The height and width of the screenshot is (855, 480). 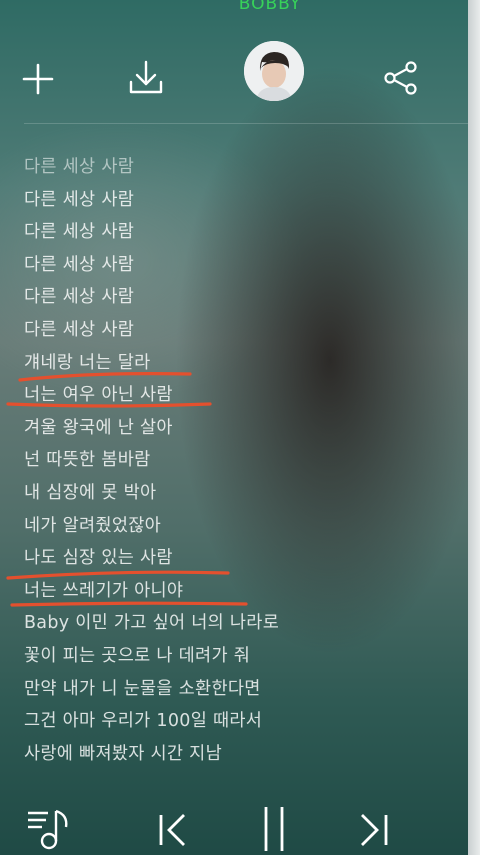 I want to click on next-track-icon, so click(x=374, y=830).